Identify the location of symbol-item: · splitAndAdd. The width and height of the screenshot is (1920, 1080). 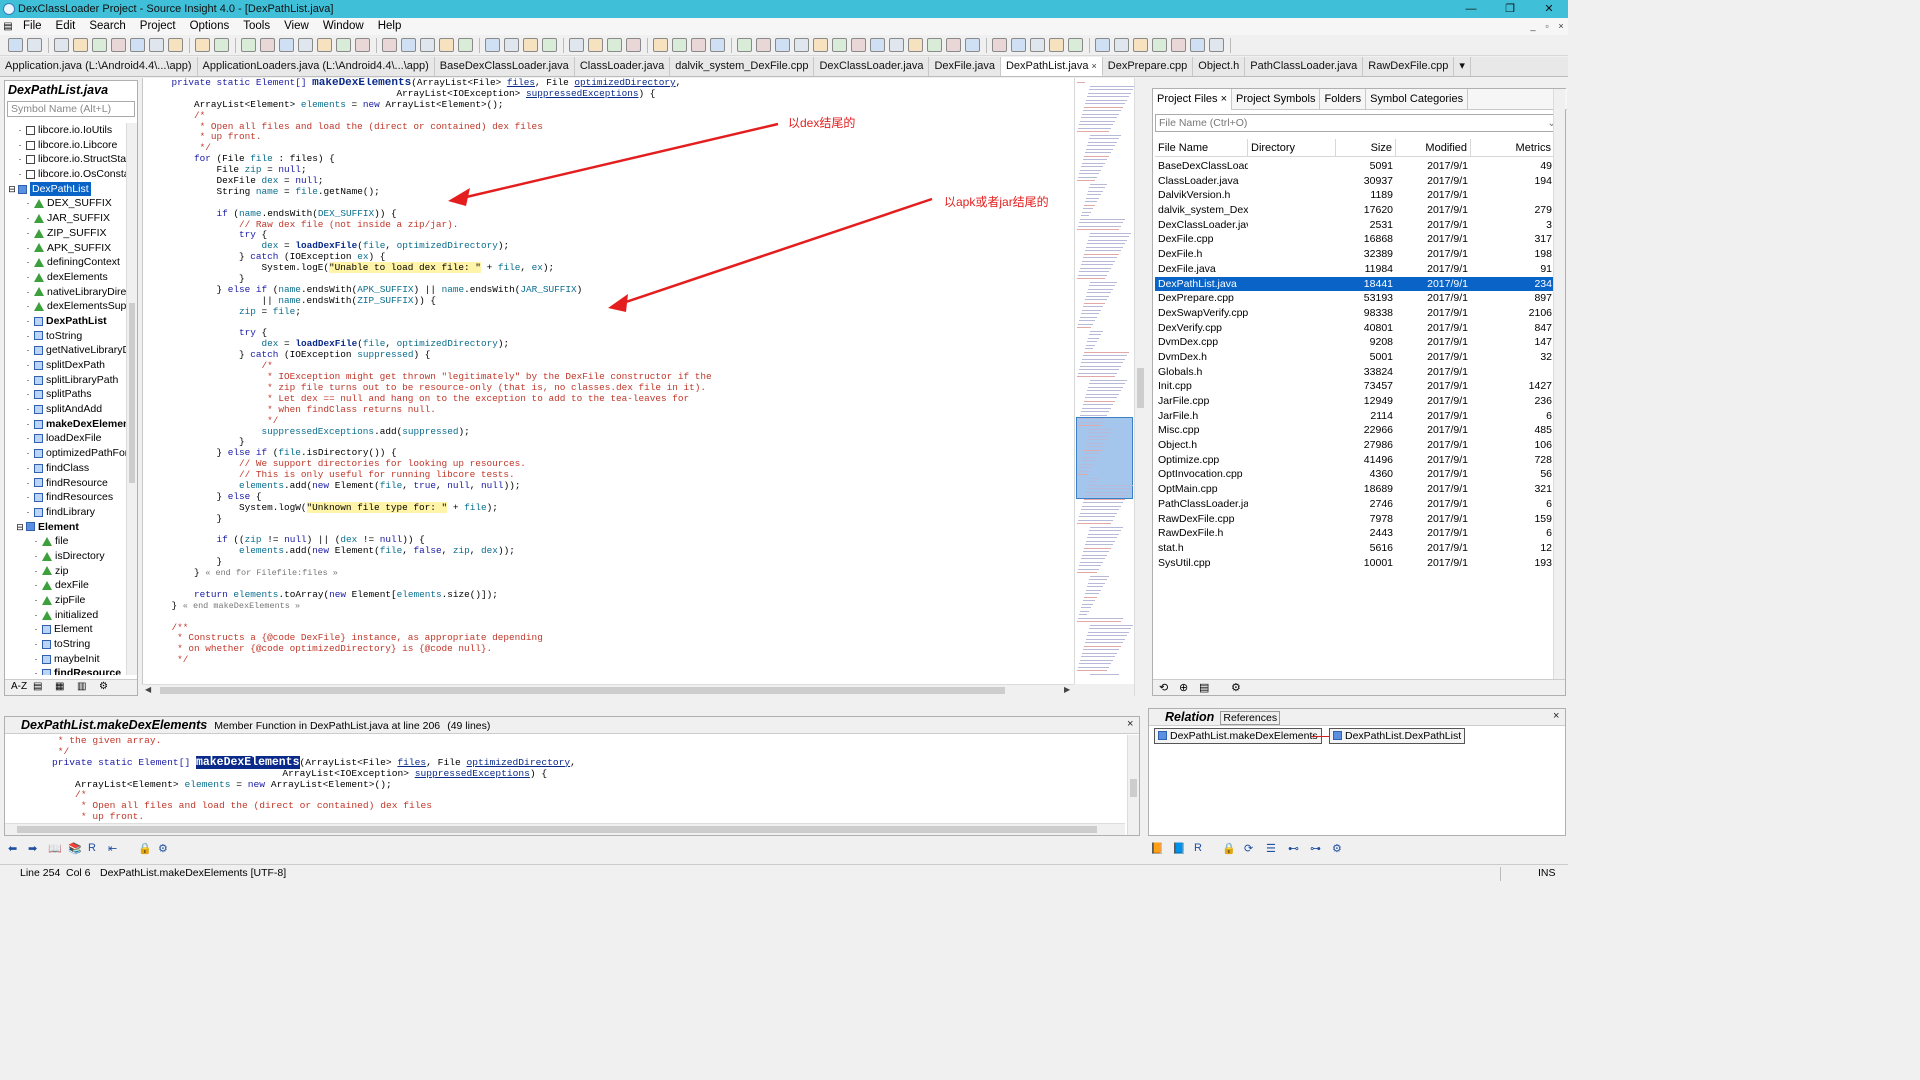
(66, 409).